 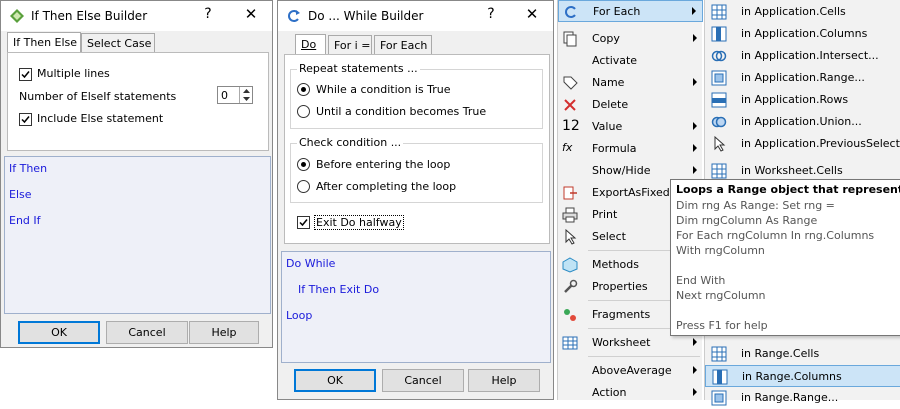 What do you see at coordinates (137, 235) in the screenshot?
I see `code-preview: If Then Else End If` at bounding box center [137, 235].